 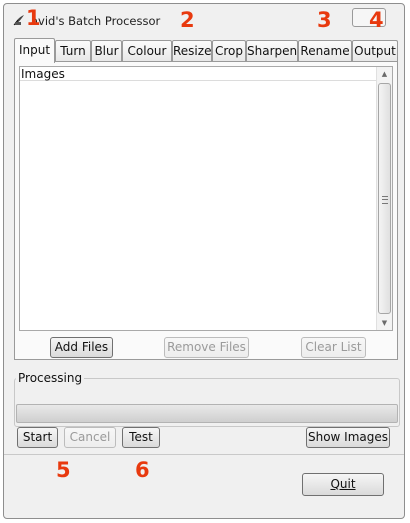 I want to click on tab-sharpen: Sharpen, so click(x=272, y=50).